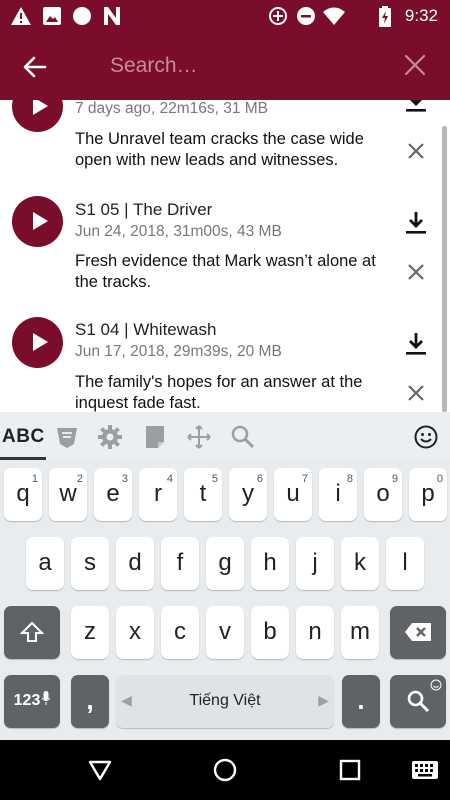 This screenshot has width=450, height=800. I want to click on shift-key, so click(32, 632).